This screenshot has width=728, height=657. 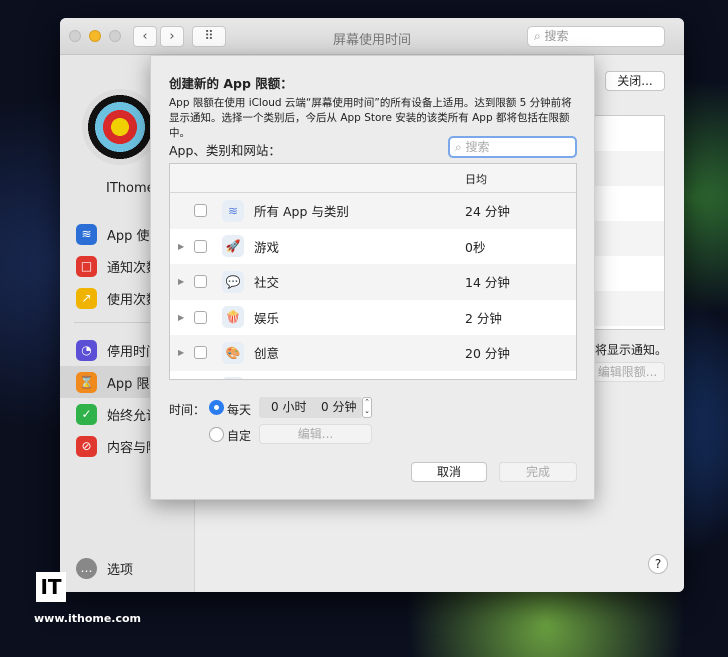 I want to click on notice-text: 将显示通知。, so click(x=631, y=350).